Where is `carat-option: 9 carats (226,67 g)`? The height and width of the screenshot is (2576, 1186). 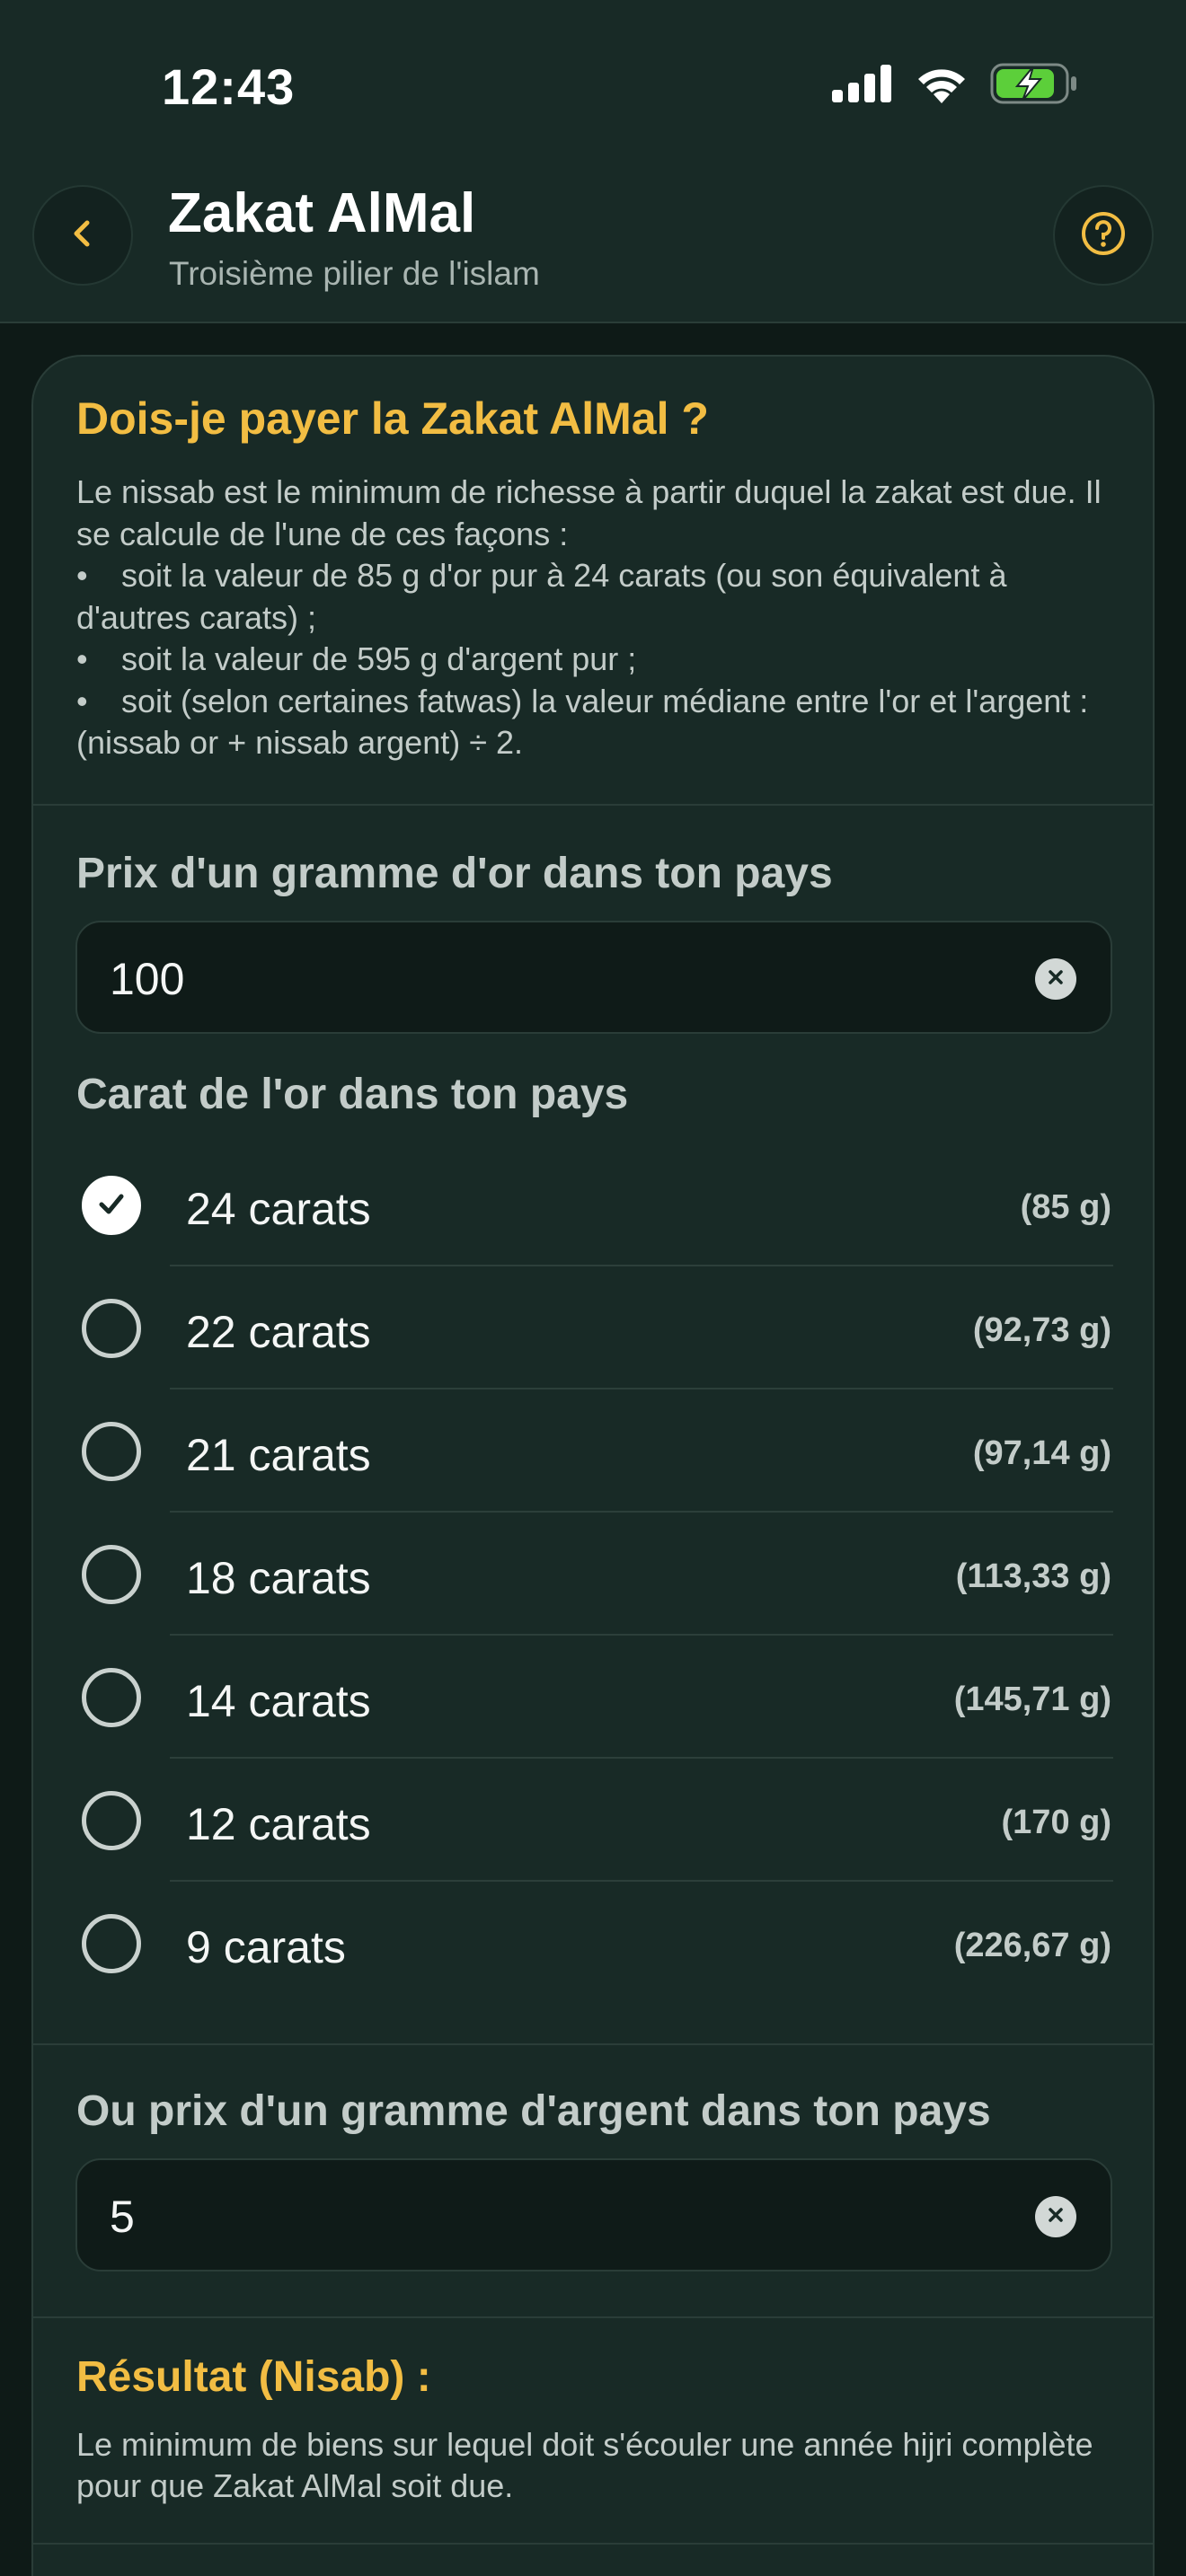 carat-option: 9 carats (226,67 g) is located at coordinates (593, 1944).